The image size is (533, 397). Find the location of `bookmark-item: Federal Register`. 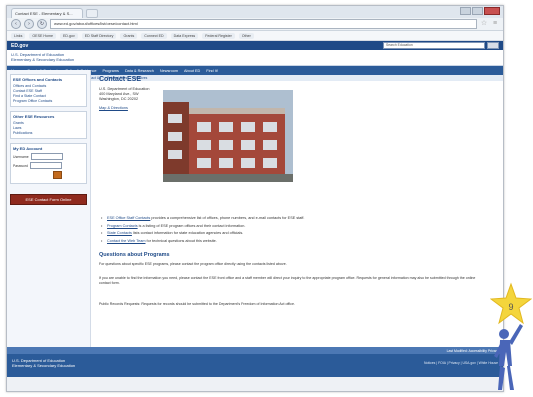

bookmark-item: Federal Register is located at coordinates (218, 35).